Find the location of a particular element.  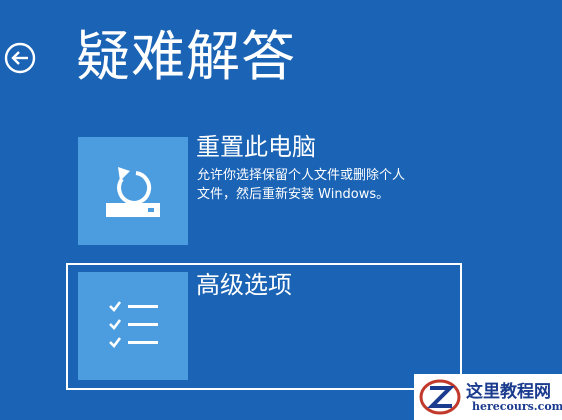

reset-pc-description: 允许你选择保留个人文件或删除个人 文件，然后重新安装 Windows。 is located at coordinates (322, 185).